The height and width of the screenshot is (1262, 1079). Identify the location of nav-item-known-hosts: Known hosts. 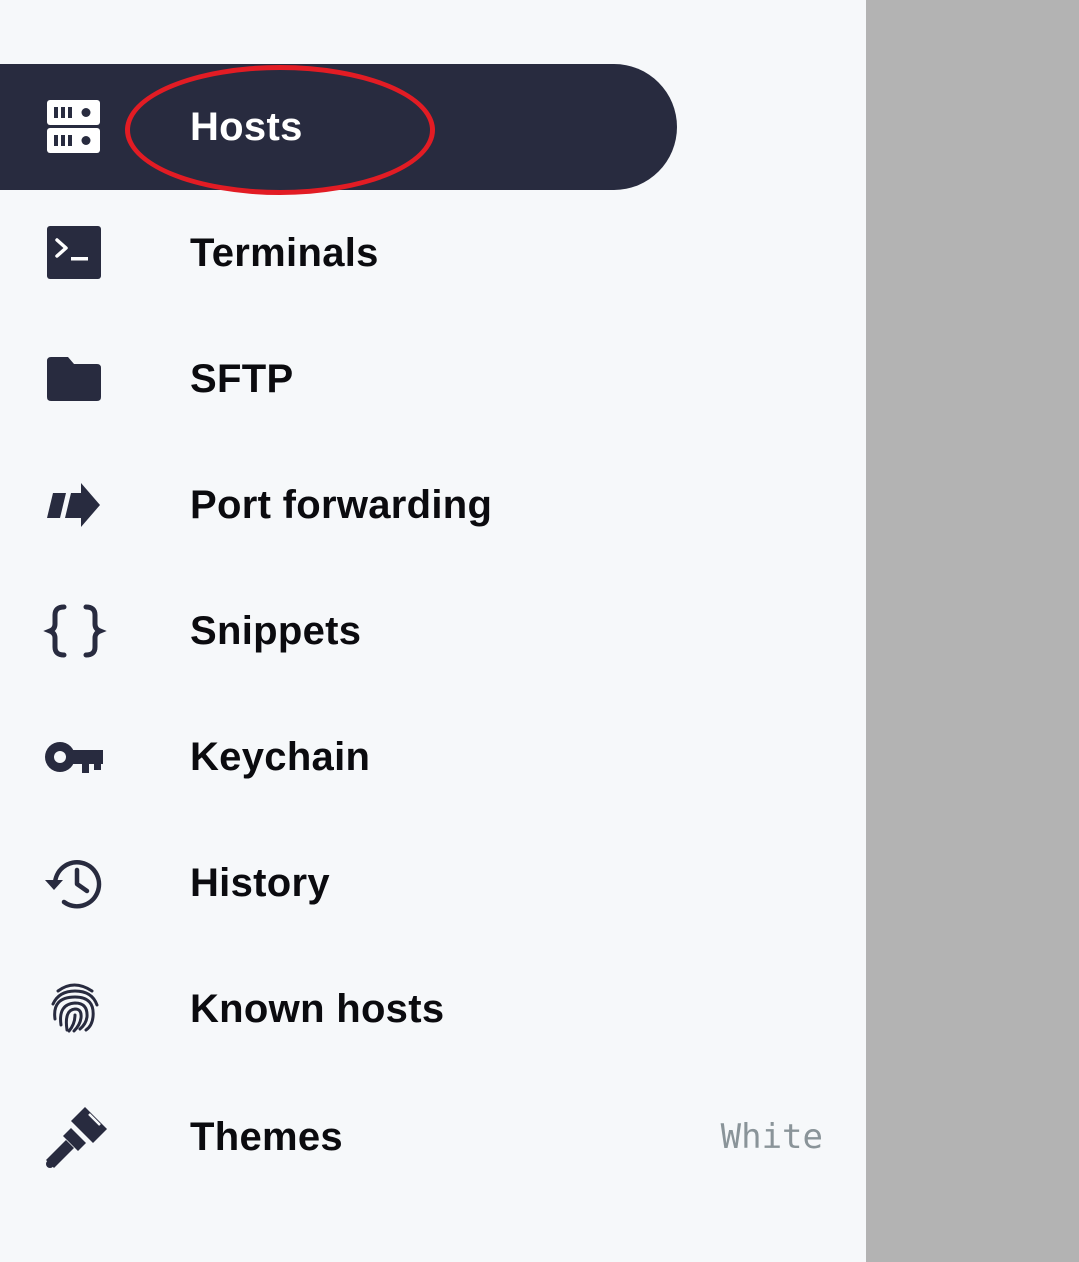
(433, 1009).